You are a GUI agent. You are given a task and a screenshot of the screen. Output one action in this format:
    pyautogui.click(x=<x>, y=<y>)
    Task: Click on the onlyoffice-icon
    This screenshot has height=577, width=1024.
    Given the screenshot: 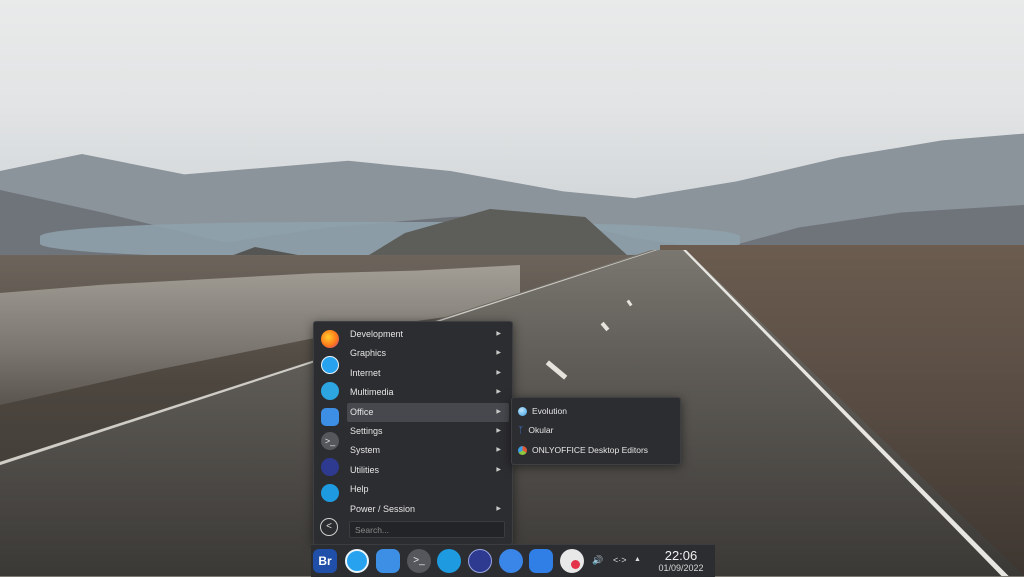 What is the action you would take?
    pyautogui.click(x=522, y=451)
    